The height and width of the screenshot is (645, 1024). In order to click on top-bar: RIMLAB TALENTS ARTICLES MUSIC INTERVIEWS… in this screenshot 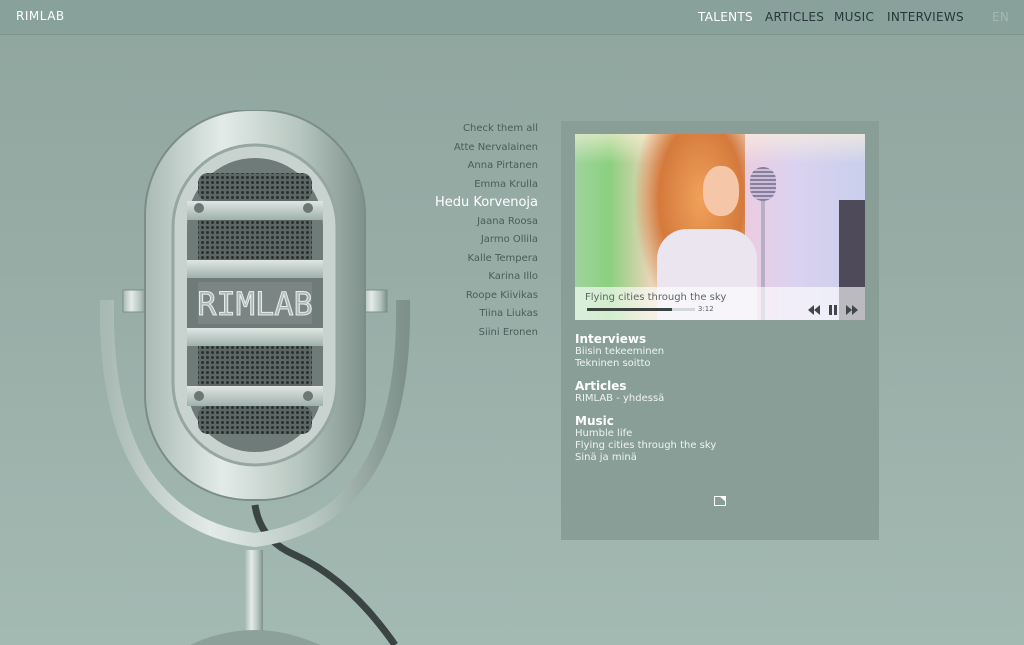, I will do `click(512, 17)`.